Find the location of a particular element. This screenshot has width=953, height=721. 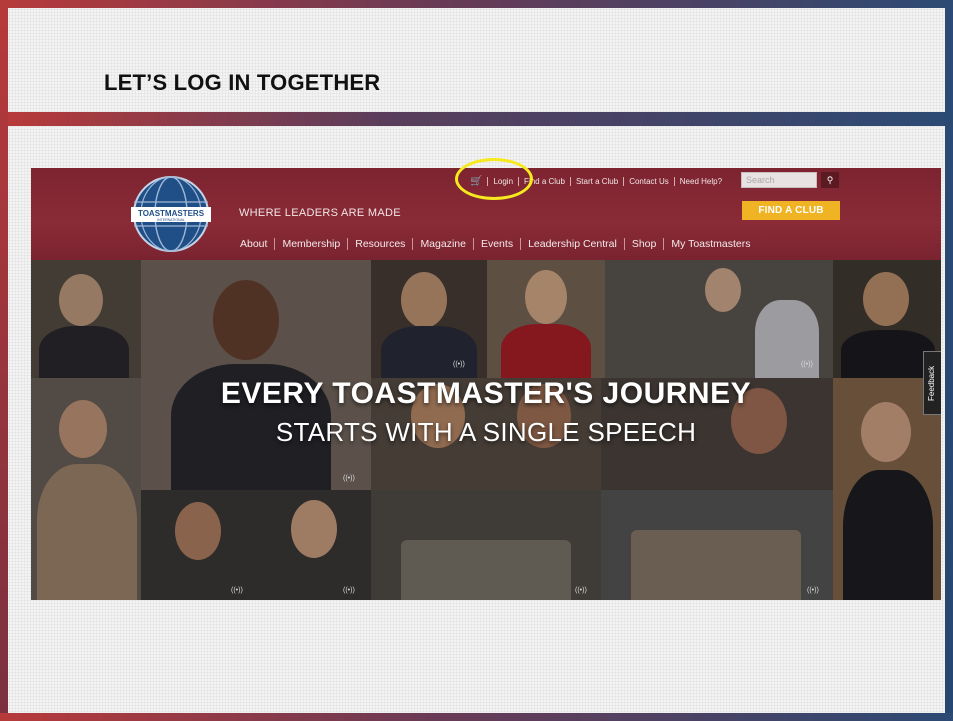

nav-resources: Resources is located at coordinates (380, 244).